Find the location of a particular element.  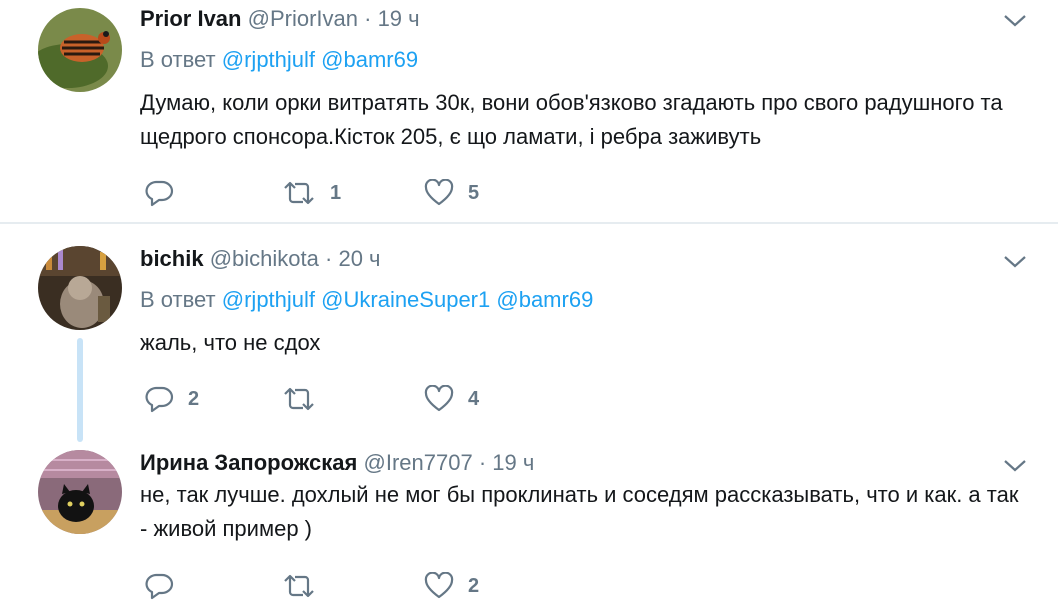

thread-line is located at coordinates (80, 390).